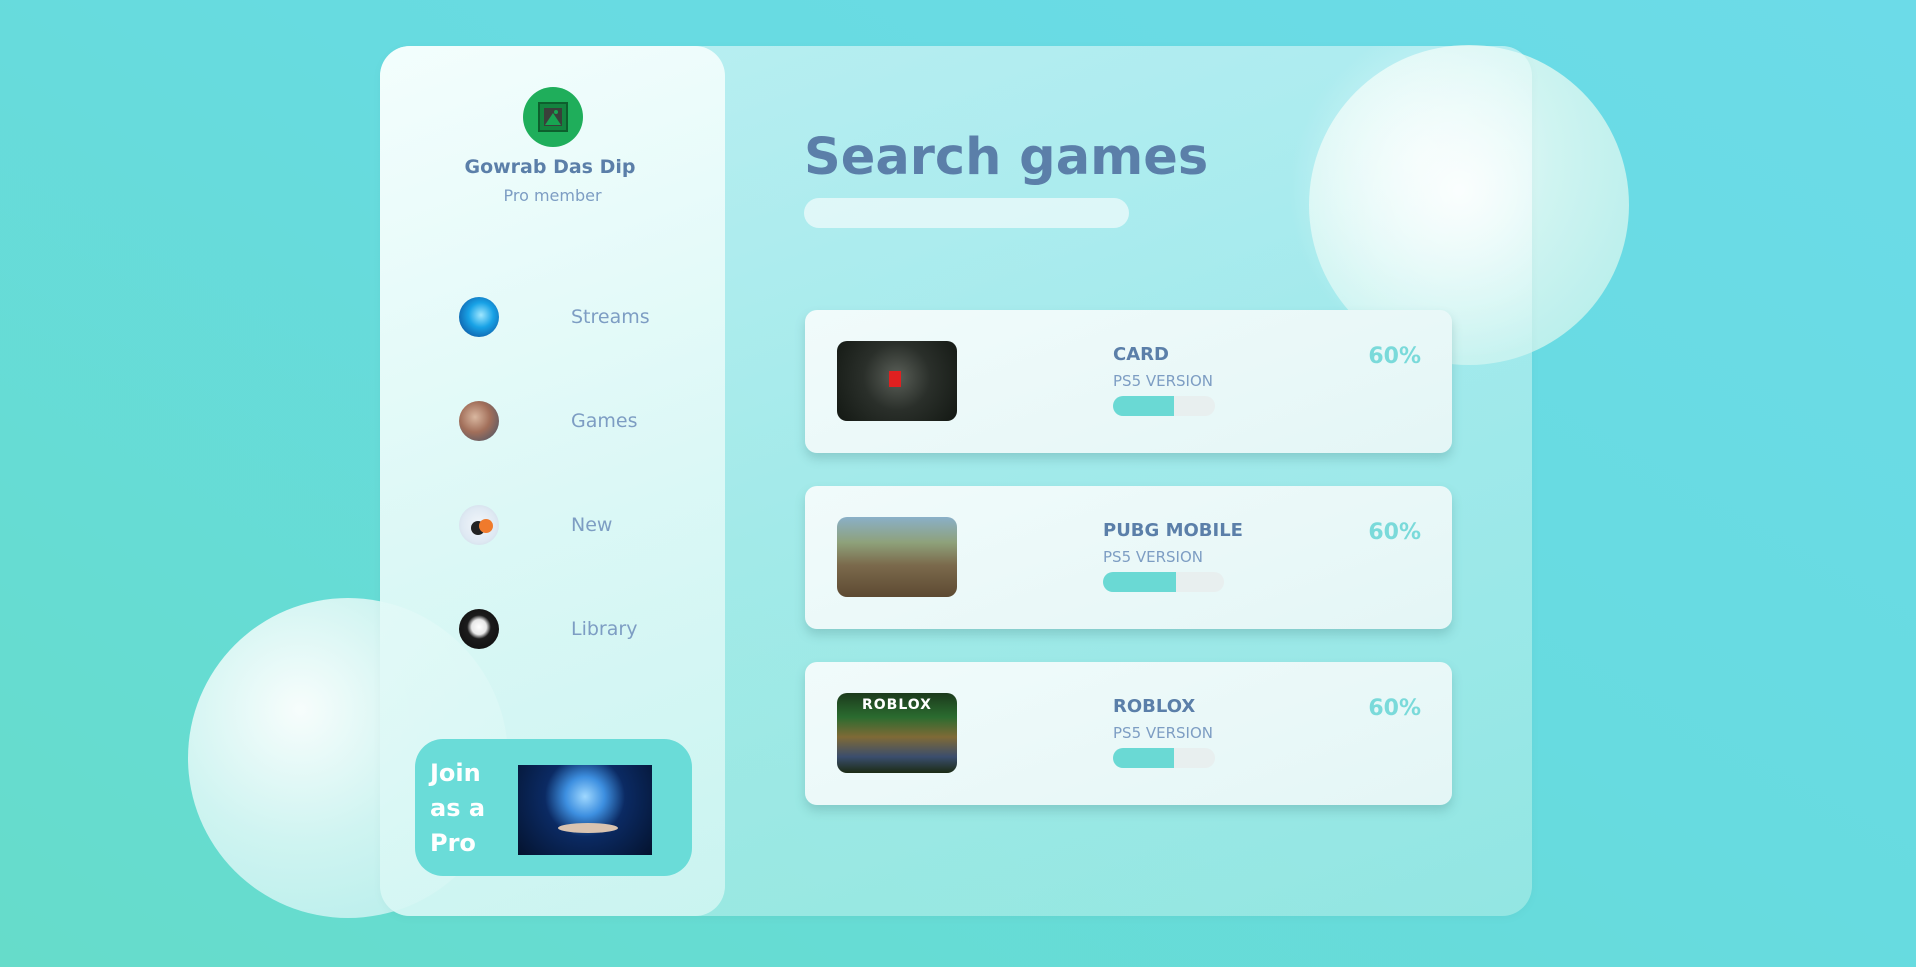  Describe the element at coordinates (550, 167) in the screenshot. I see `profile-name: Gowrab Das Dip` at that location.